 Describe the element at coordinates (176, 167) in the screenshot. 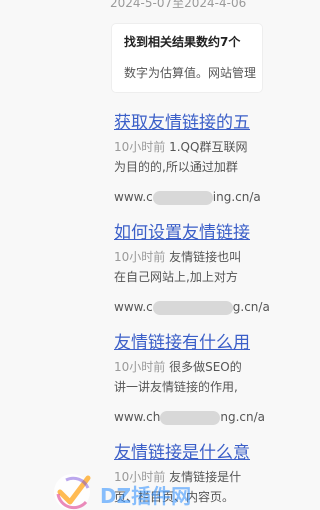

I see `result-snippet-line2: 为目的的,所以通过加群` at that location.